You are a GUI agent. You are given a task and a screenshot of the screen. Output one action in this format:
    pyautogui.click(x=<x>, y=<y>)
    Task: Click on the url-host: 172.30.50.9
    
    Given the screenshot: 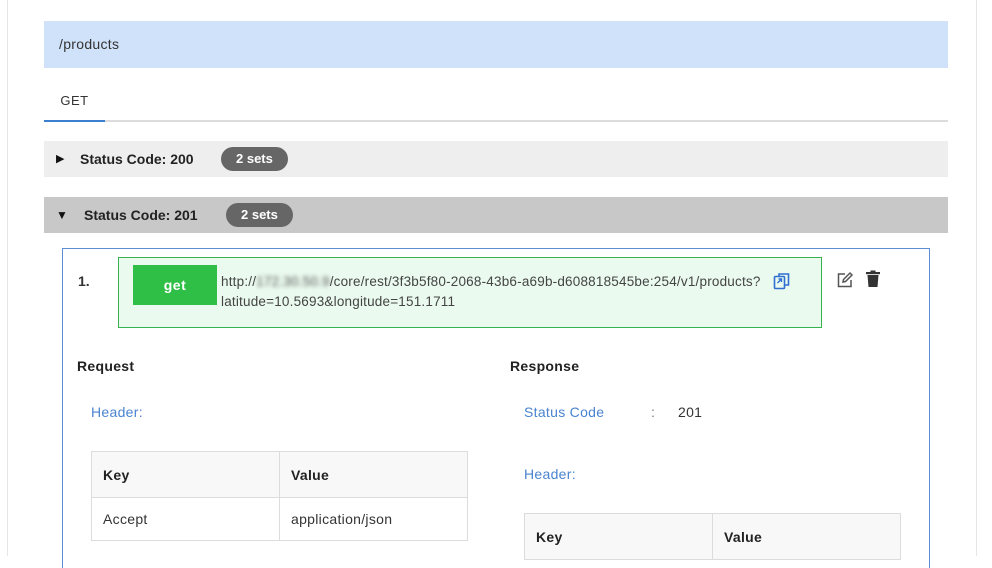 What is the action you would take?
    pyautogui.click(x=293, y=281)
    